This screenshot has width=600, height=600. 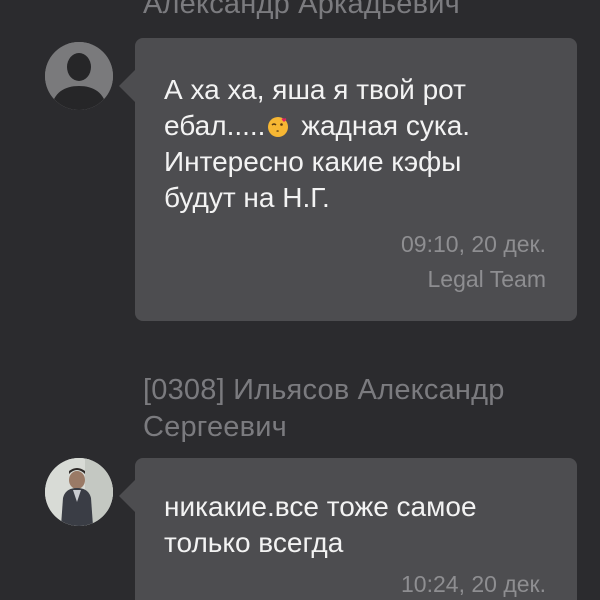 What do you see at coordinates (278, 124) in the screenshot?
I see `kissing-heart-emoji-icon` at bounding box center [278, 124].